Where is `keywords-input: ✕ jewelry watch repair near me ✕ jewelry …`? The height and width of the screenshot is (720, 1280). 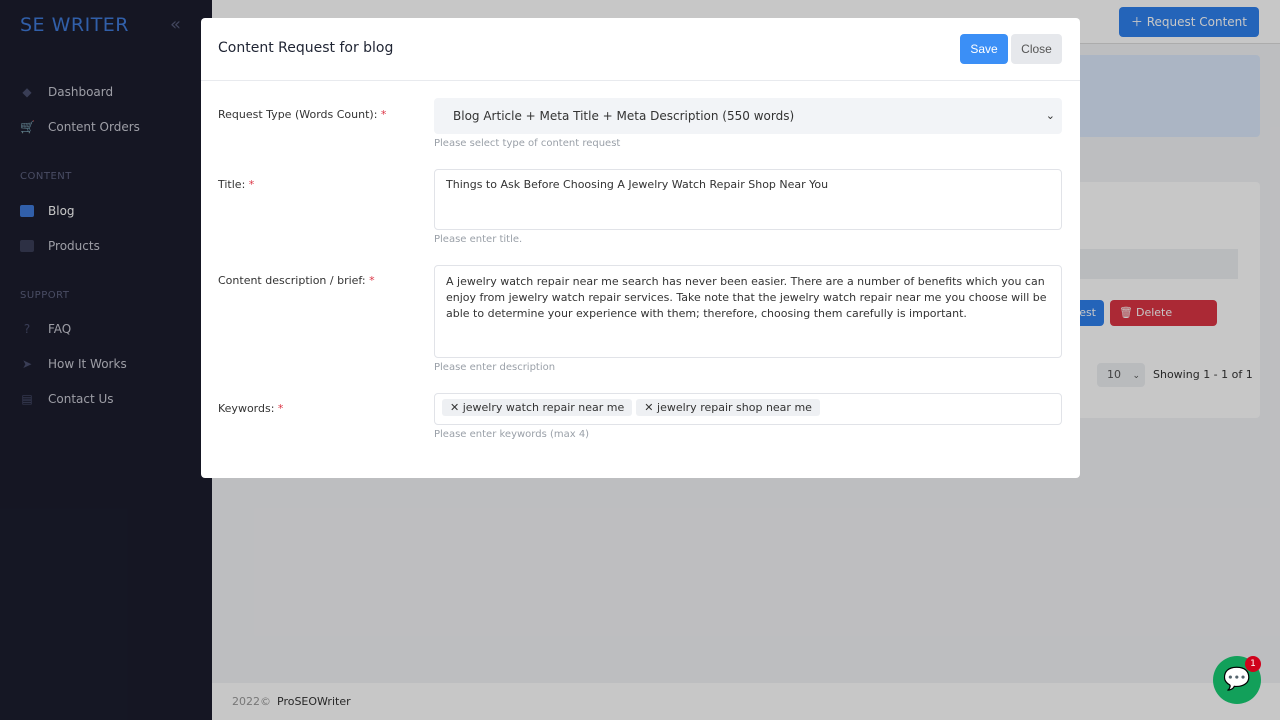
keywords-input: ✕ jewelry watch repair near me ✕ jewelry … is located at coordinates (748, 409).